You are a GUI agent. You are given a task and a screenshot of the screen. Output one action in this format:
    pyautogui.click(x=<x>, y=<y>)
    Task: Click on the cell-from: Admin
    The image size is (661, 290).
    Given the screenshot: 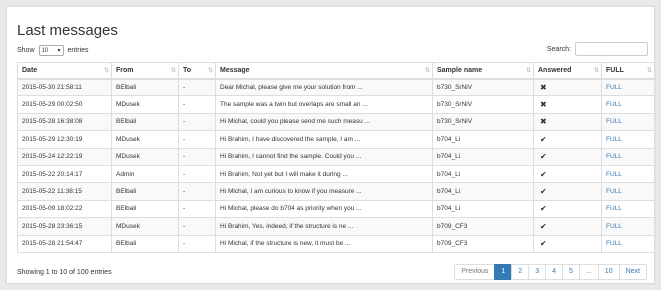 What is the action you would take?
    pyautogui.click(x=145, y=174)
    